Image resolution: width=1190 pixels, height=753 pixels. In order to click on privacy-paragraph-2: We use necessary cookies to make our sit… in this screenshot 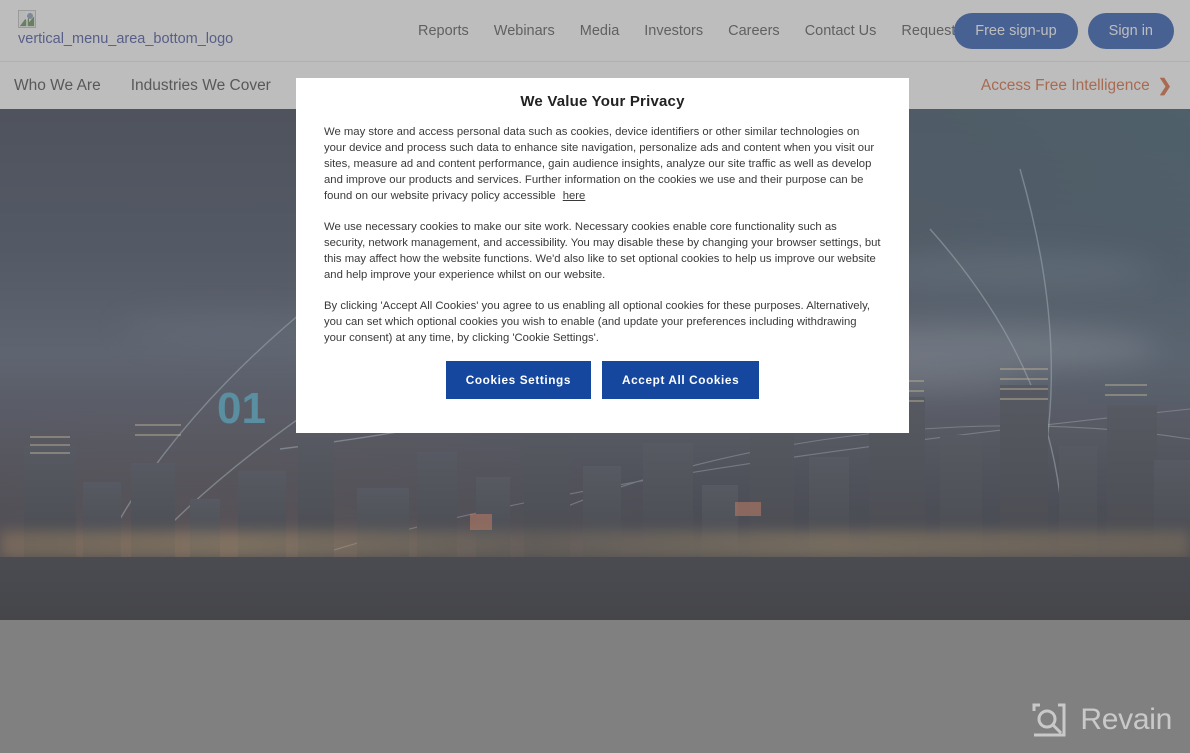, I will do `click(602, 251)`.